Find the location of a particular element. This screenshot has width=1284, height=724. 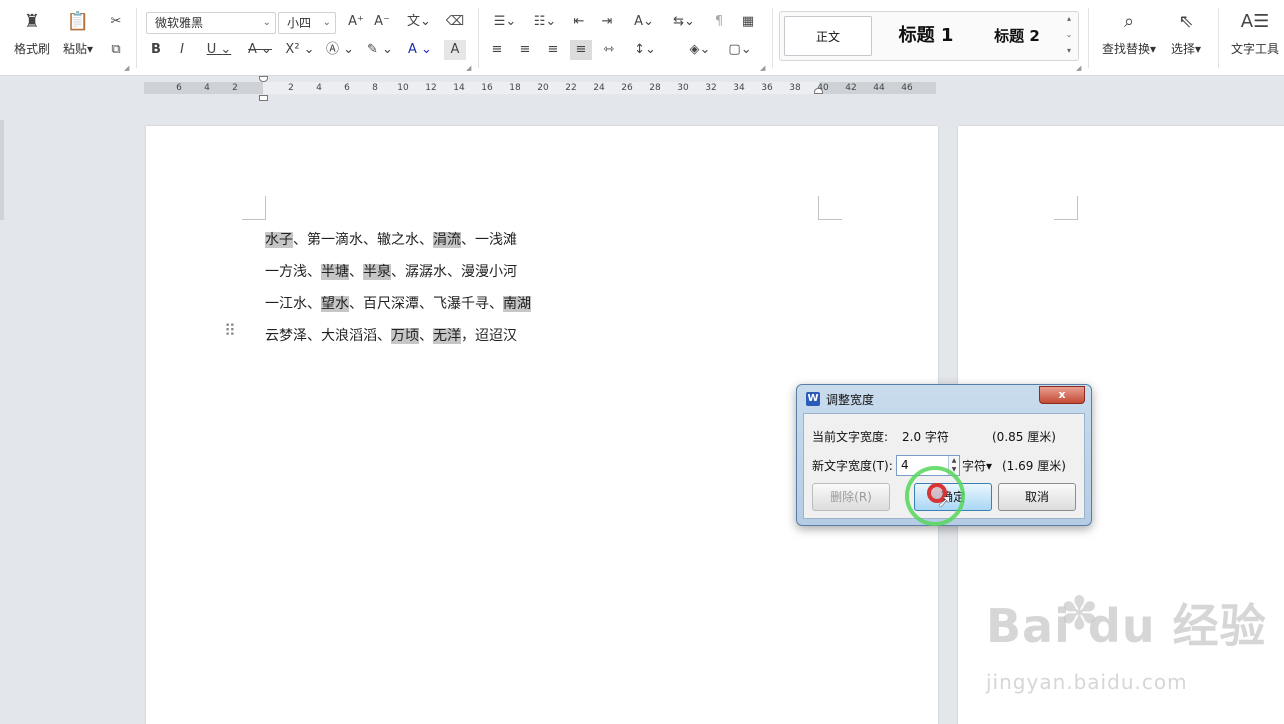

phonetic-guide-icon: 文⌄ is located at coordinates (419, 22).